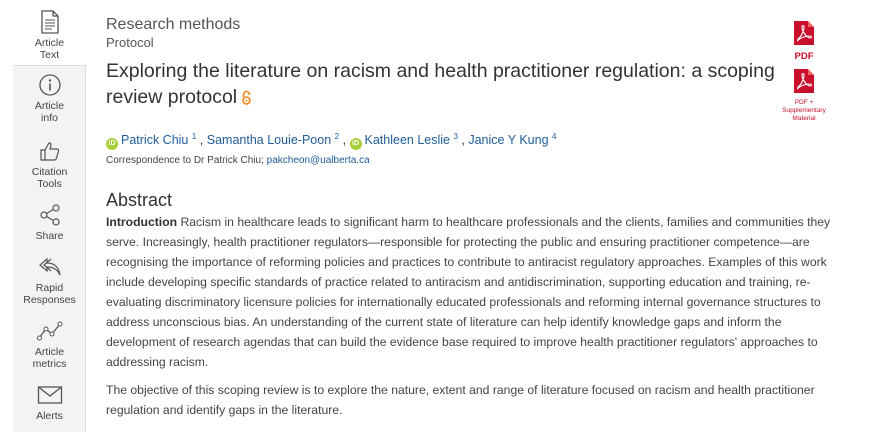 The width and height of the screenshot is (883, 432). Describe the element at coordinates (49, 358) in the screenshot. I see `sidebar-item-label: Article metrics` at that location.